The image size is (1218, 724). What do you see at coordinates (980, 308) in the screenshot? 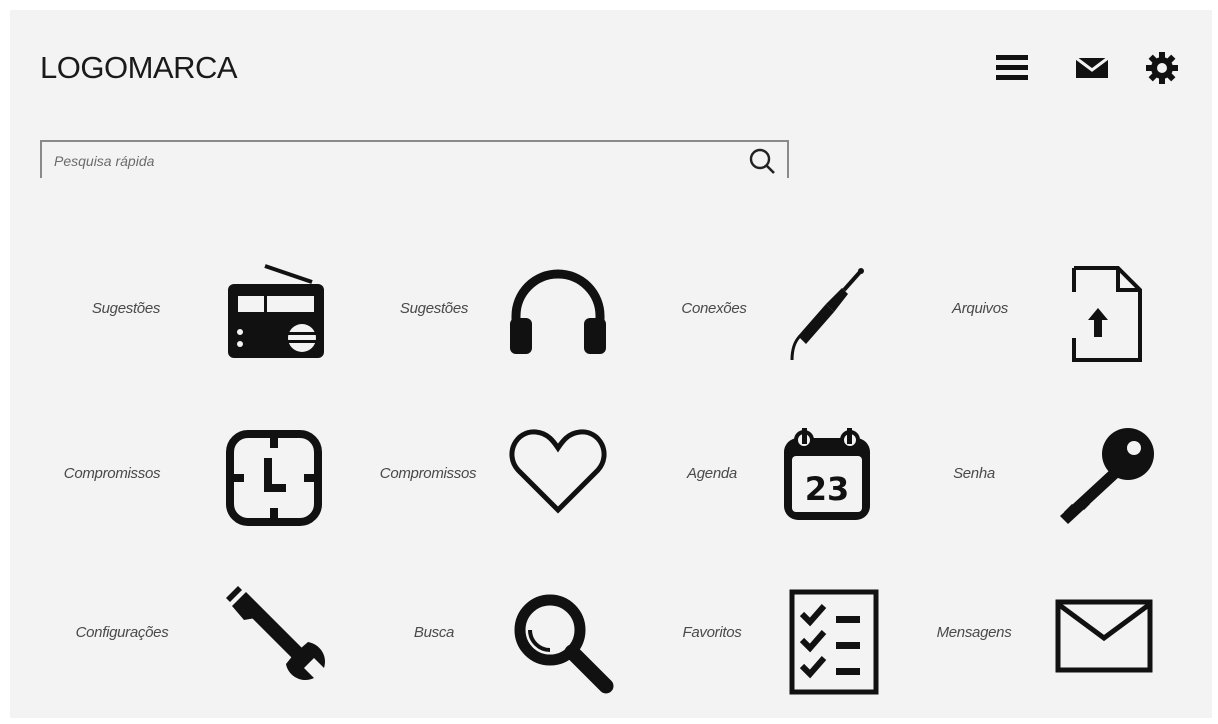
I see `grid-label-arquivos: Arquivos` at bounding box center [980, 308].